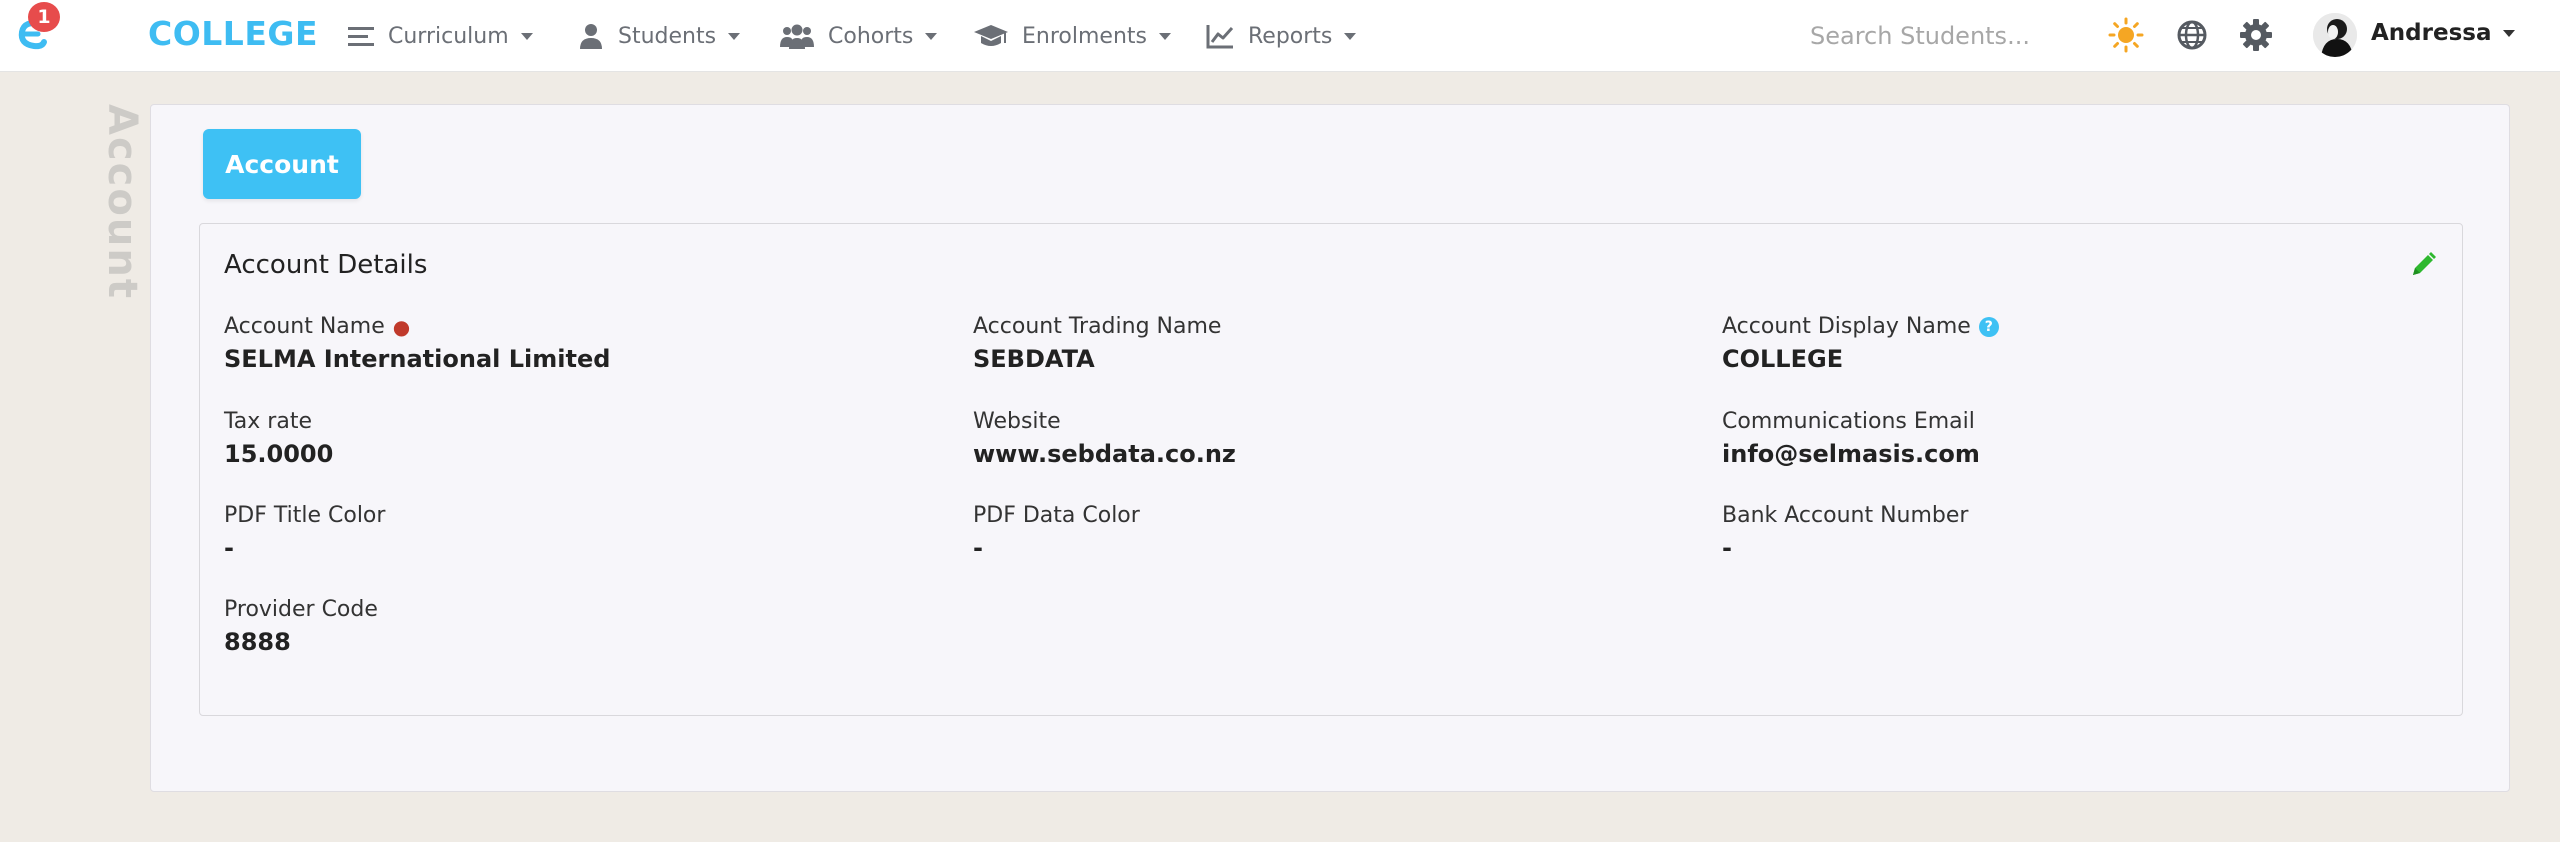  I want to click on user-icon, so click(591, 36).